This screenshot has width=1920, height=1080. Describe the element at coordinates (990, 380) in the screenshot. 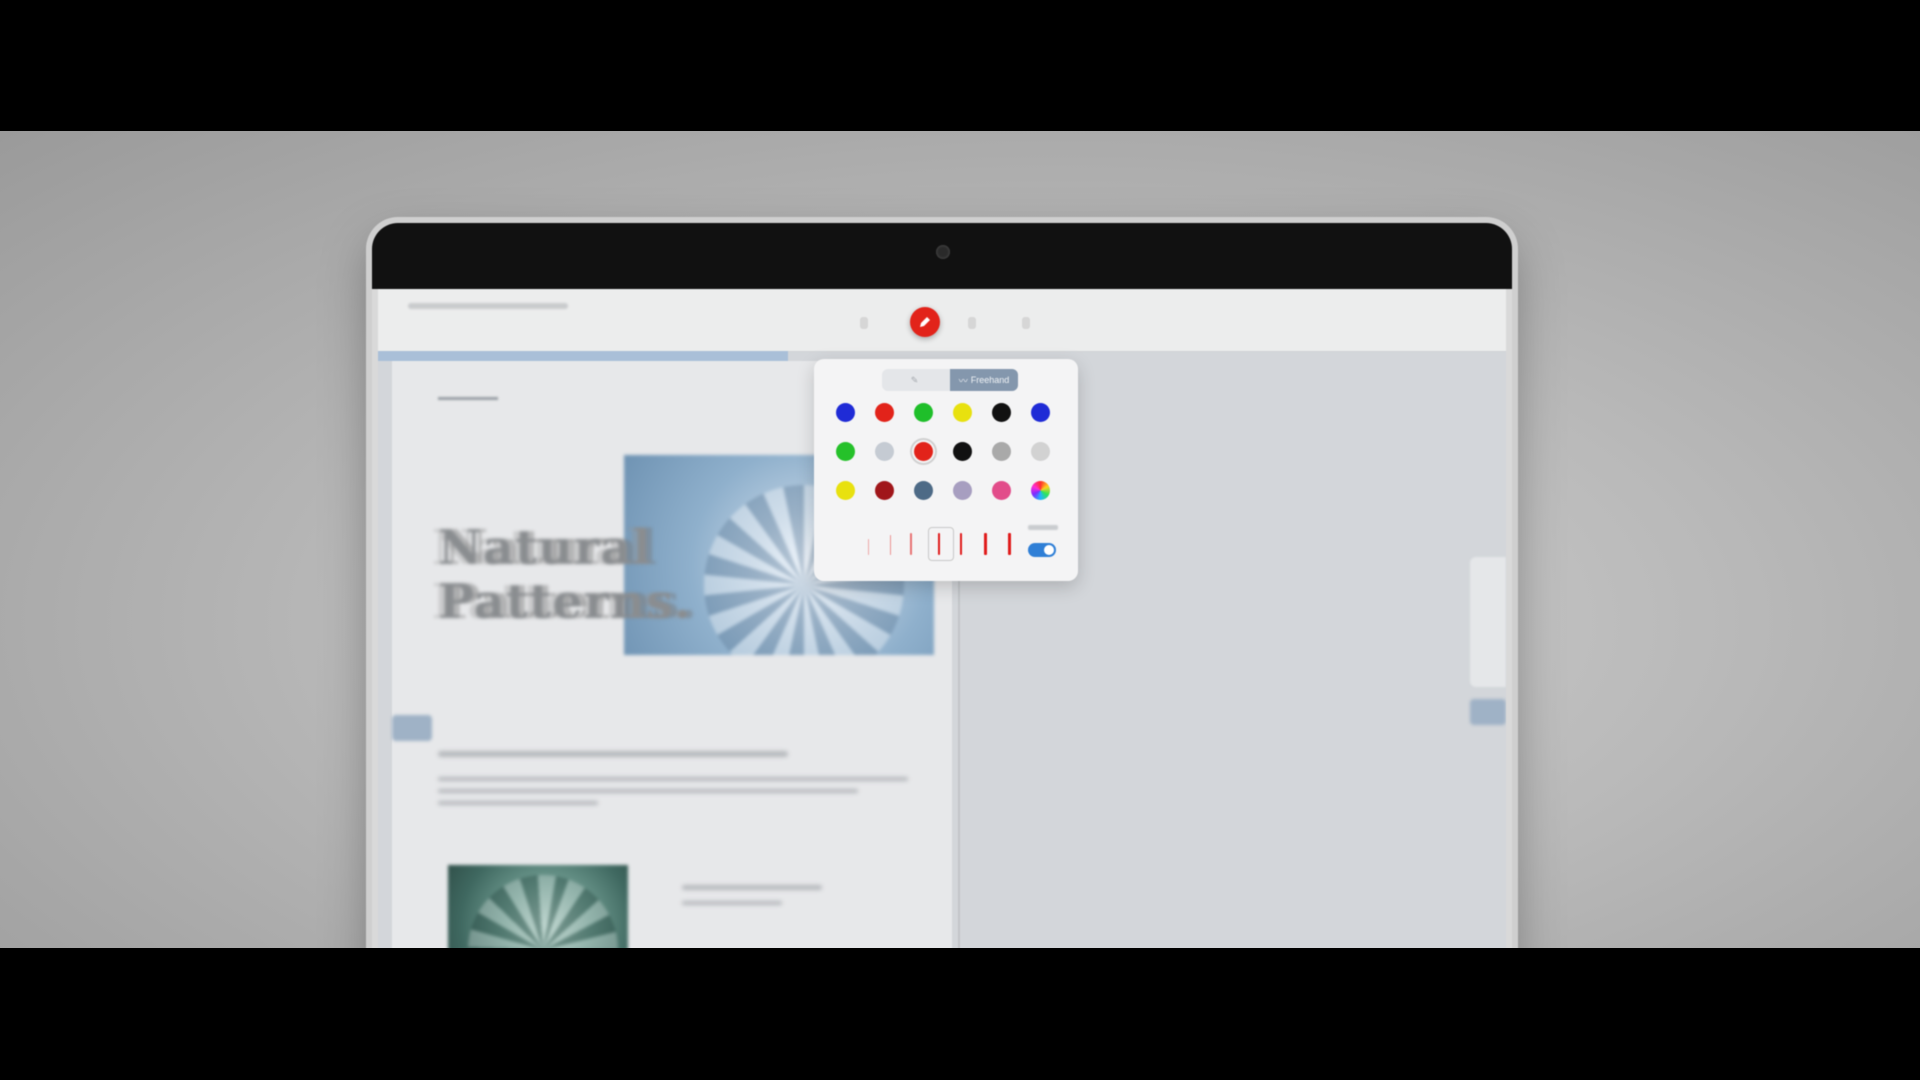

I see `mode-label: Freehand` at that location.